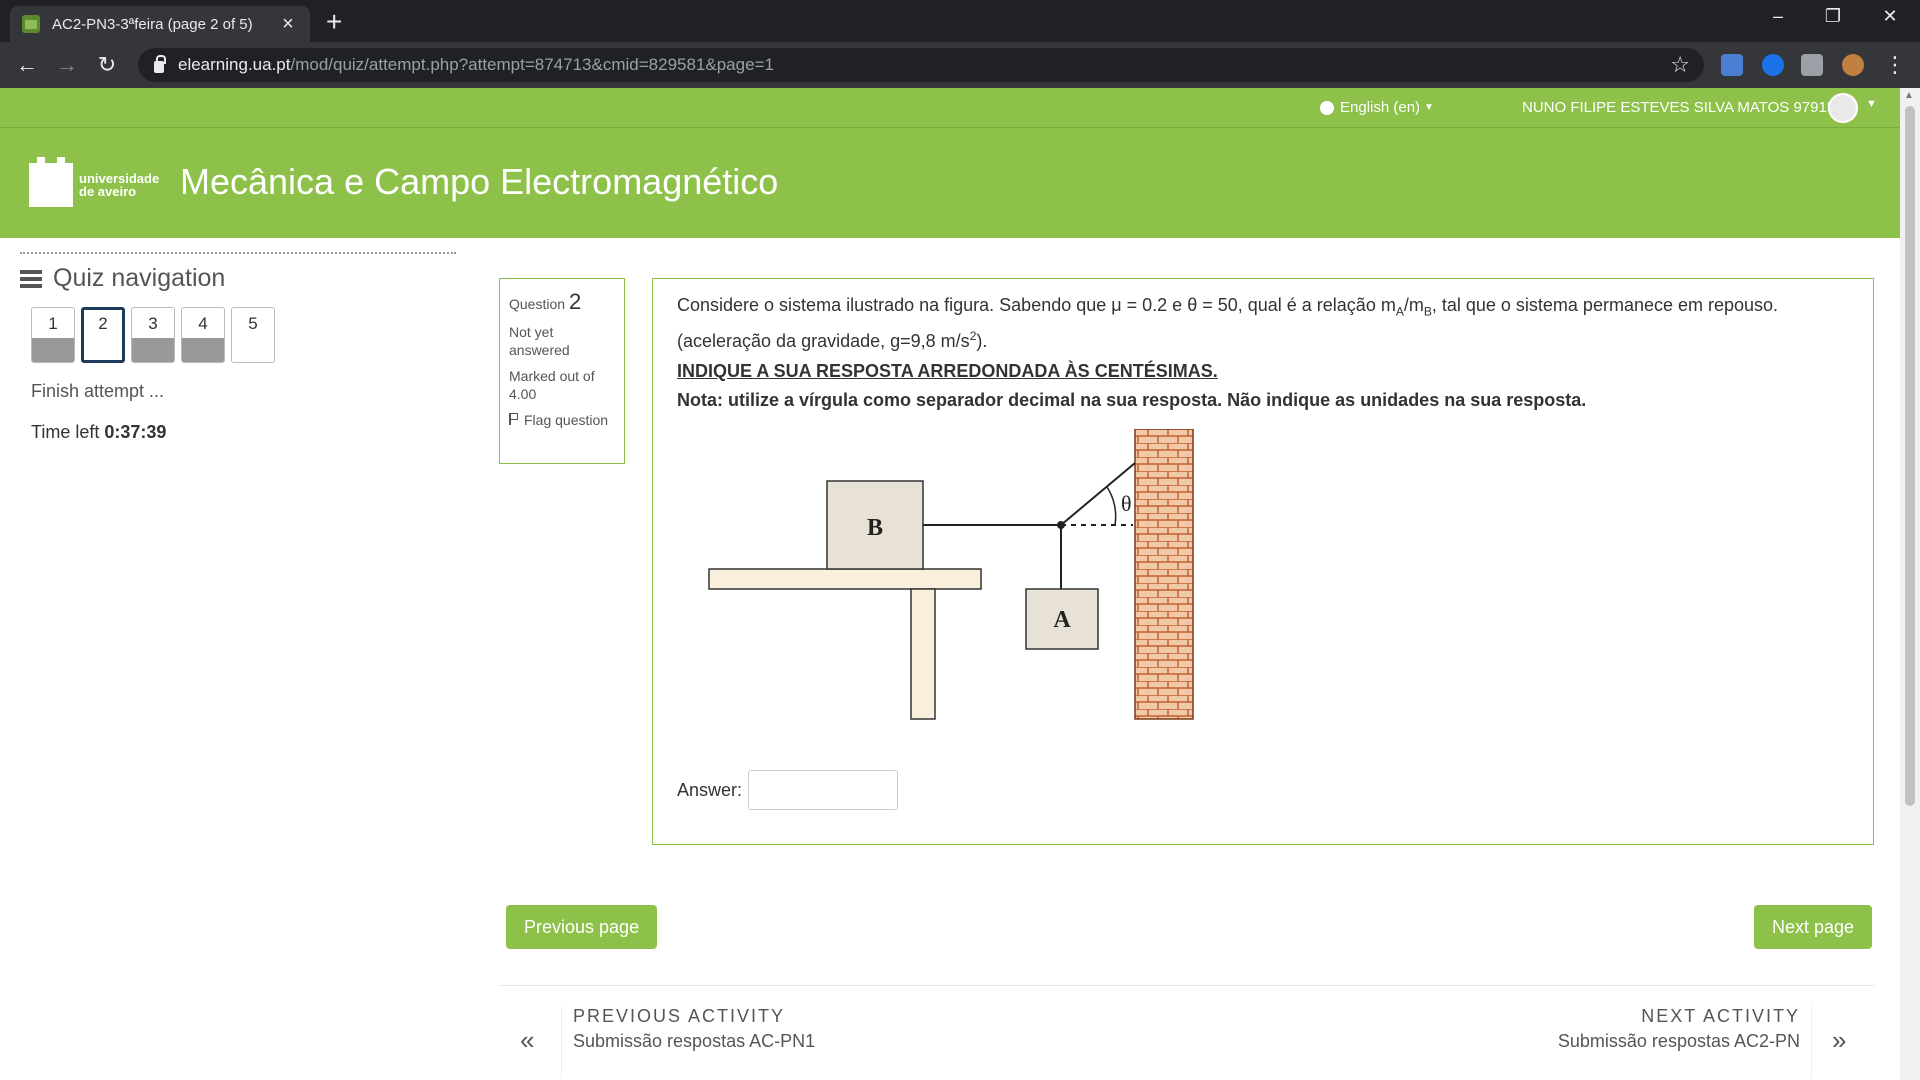 The width and height of the screenshot is (1920, 1080). I want to click on user-menu-caret-icon: ▼, so click(1871, 104).